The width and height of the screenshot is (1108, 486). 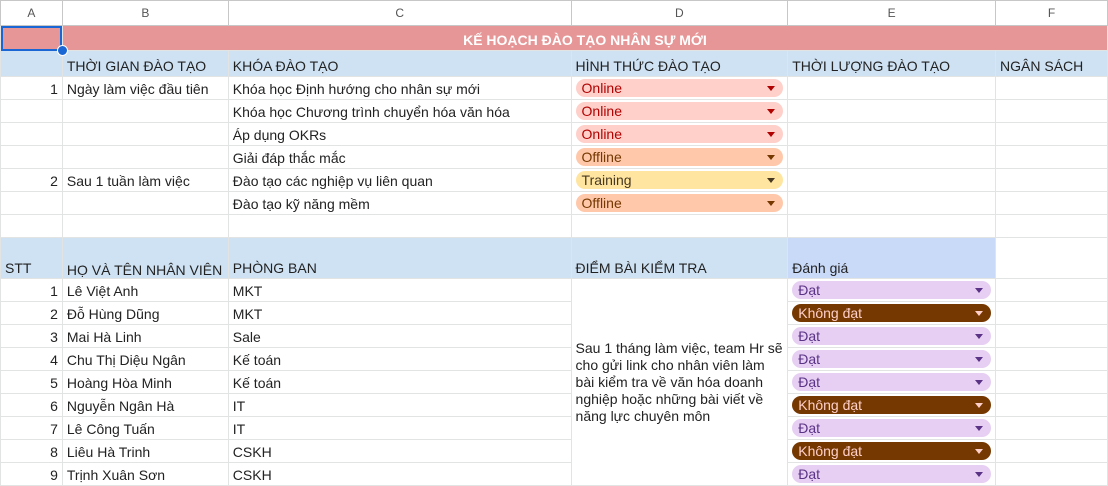 What do you see at coordinates (399, 290) in the screenshot?
I see `staff-dept: MKT` at bounding box center [399, 290].